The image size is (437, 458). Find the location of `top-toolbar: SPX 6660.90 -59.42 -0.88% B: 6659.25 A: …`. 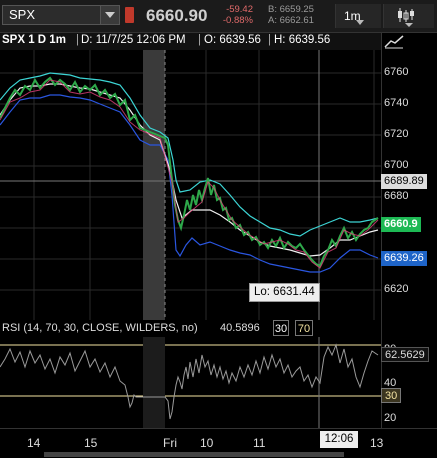

top-toolbar: SPX 6660.90 -59.42 -0.88% B: 6659.25 A: … is located at coordinates (218, 16).